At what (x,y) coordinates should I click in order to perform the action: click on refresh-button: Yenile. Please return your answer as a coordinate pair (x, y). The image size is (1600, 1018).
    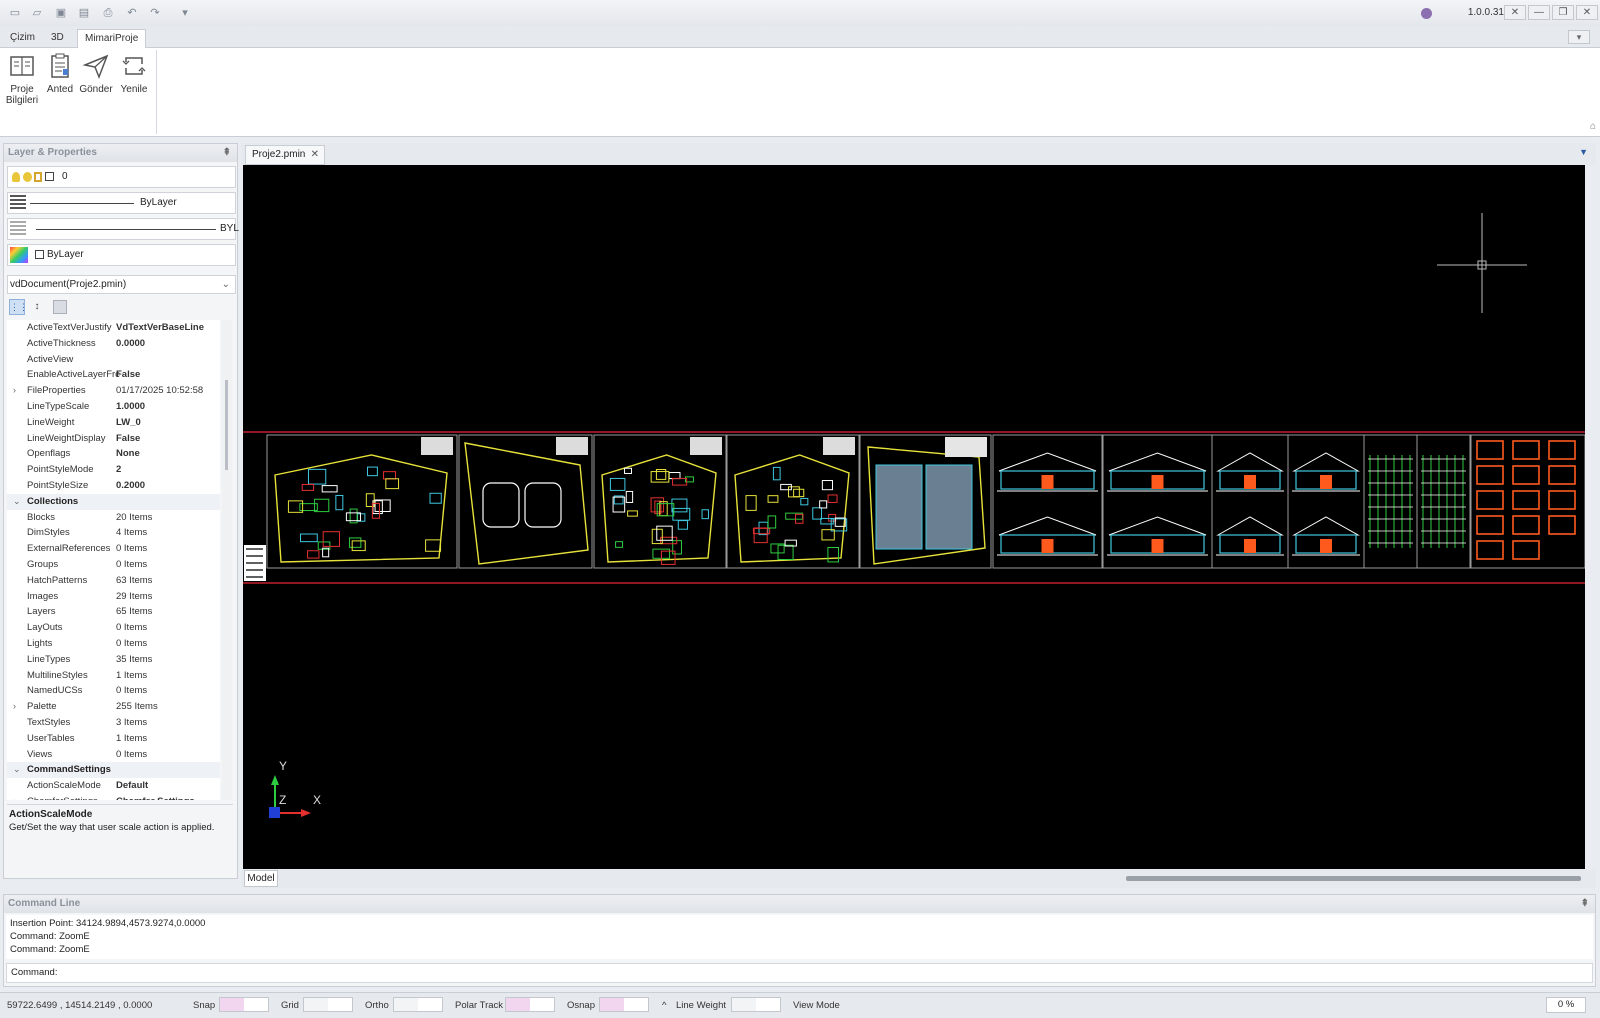
    Looking at the image, I should click on (134, 92).